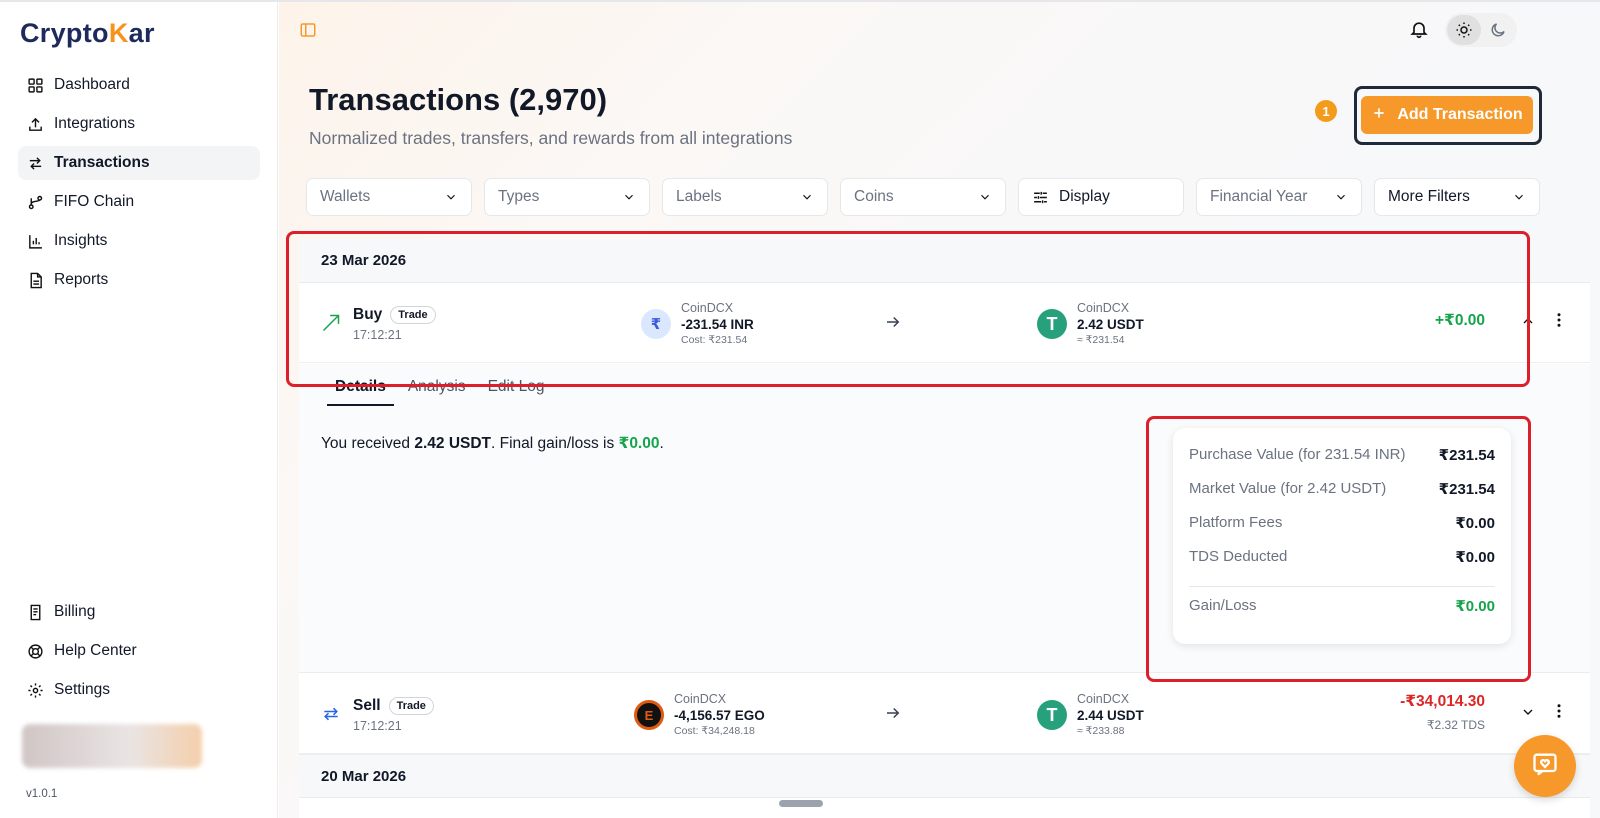  Describe the element at coordinates (1279, 197) in the screenshot. I see `filter-financial-year: Financial Year` at that location.